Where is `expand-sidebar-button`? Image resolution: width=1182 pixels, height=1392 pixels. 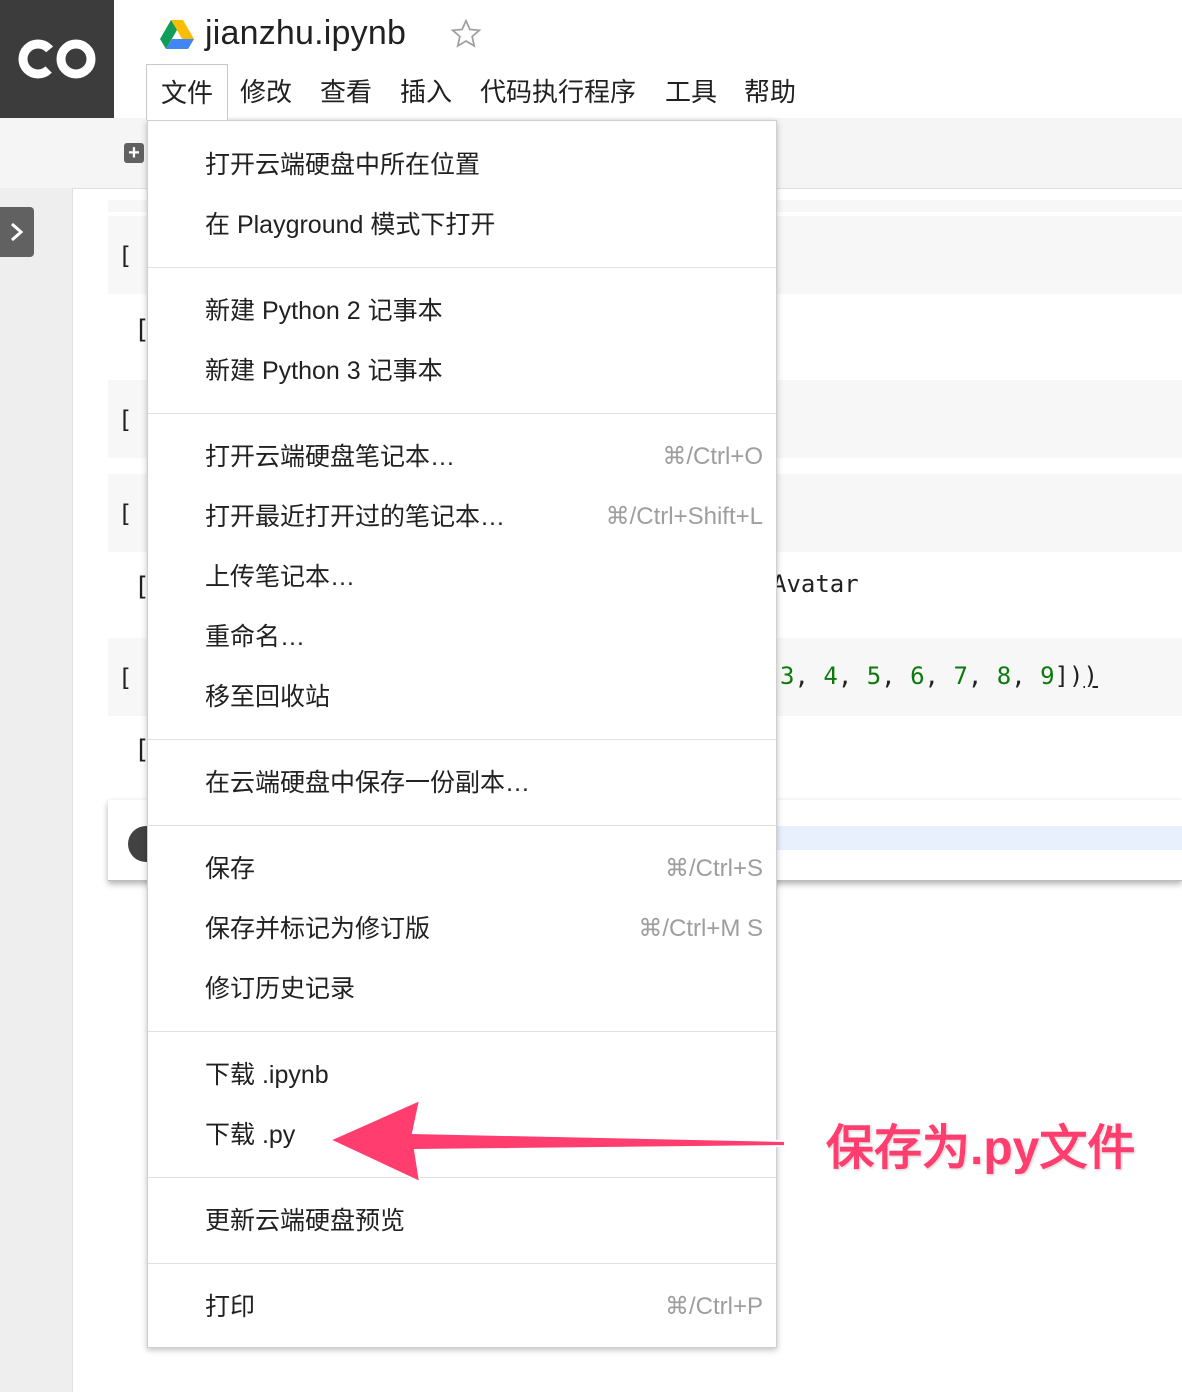 expand-sidebar-button is located at coordinates (17, 232).